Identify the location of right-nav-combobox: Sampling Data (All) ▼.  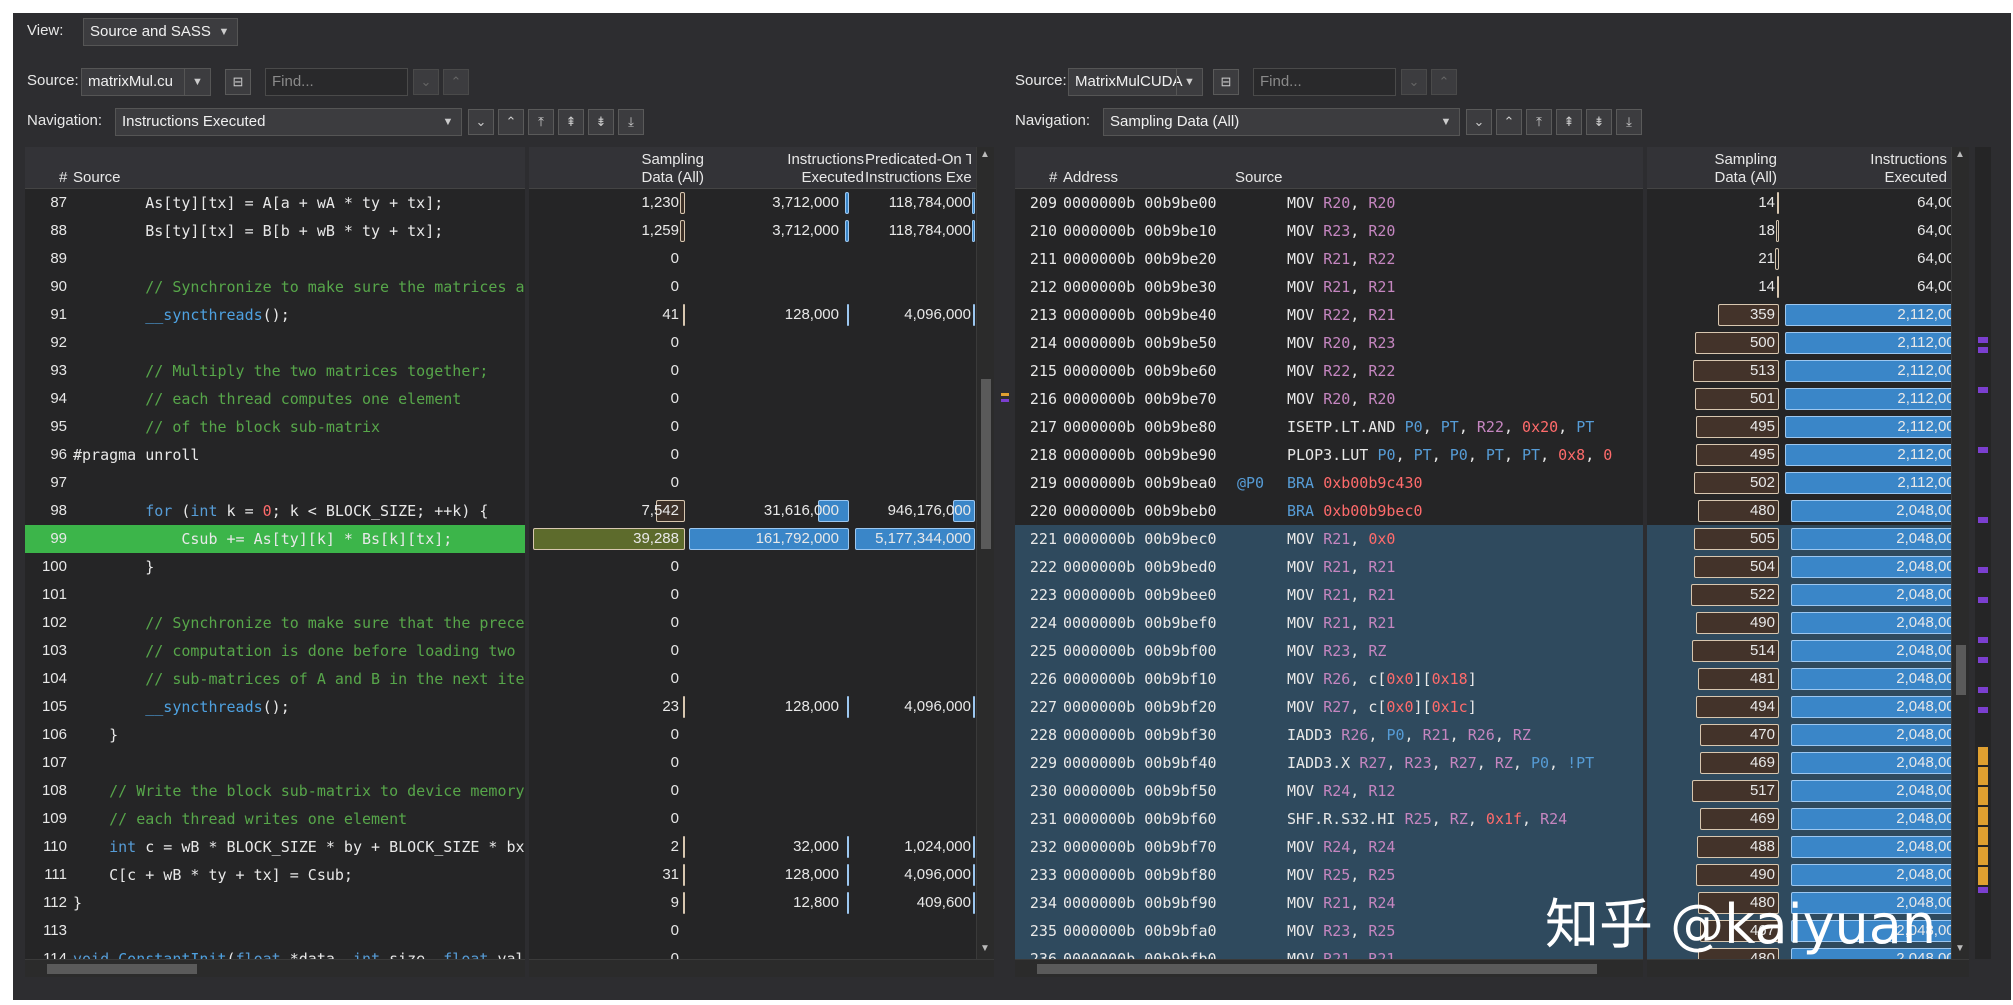
(1281, 122).